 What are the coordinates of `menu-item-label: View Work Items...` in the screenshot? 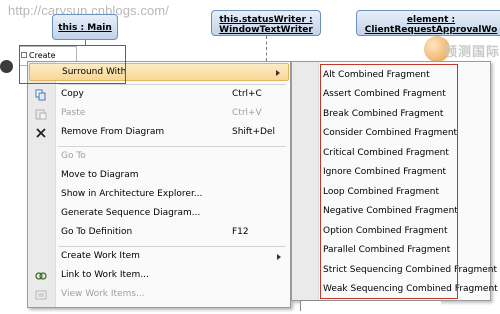 It's located at (103, 294).